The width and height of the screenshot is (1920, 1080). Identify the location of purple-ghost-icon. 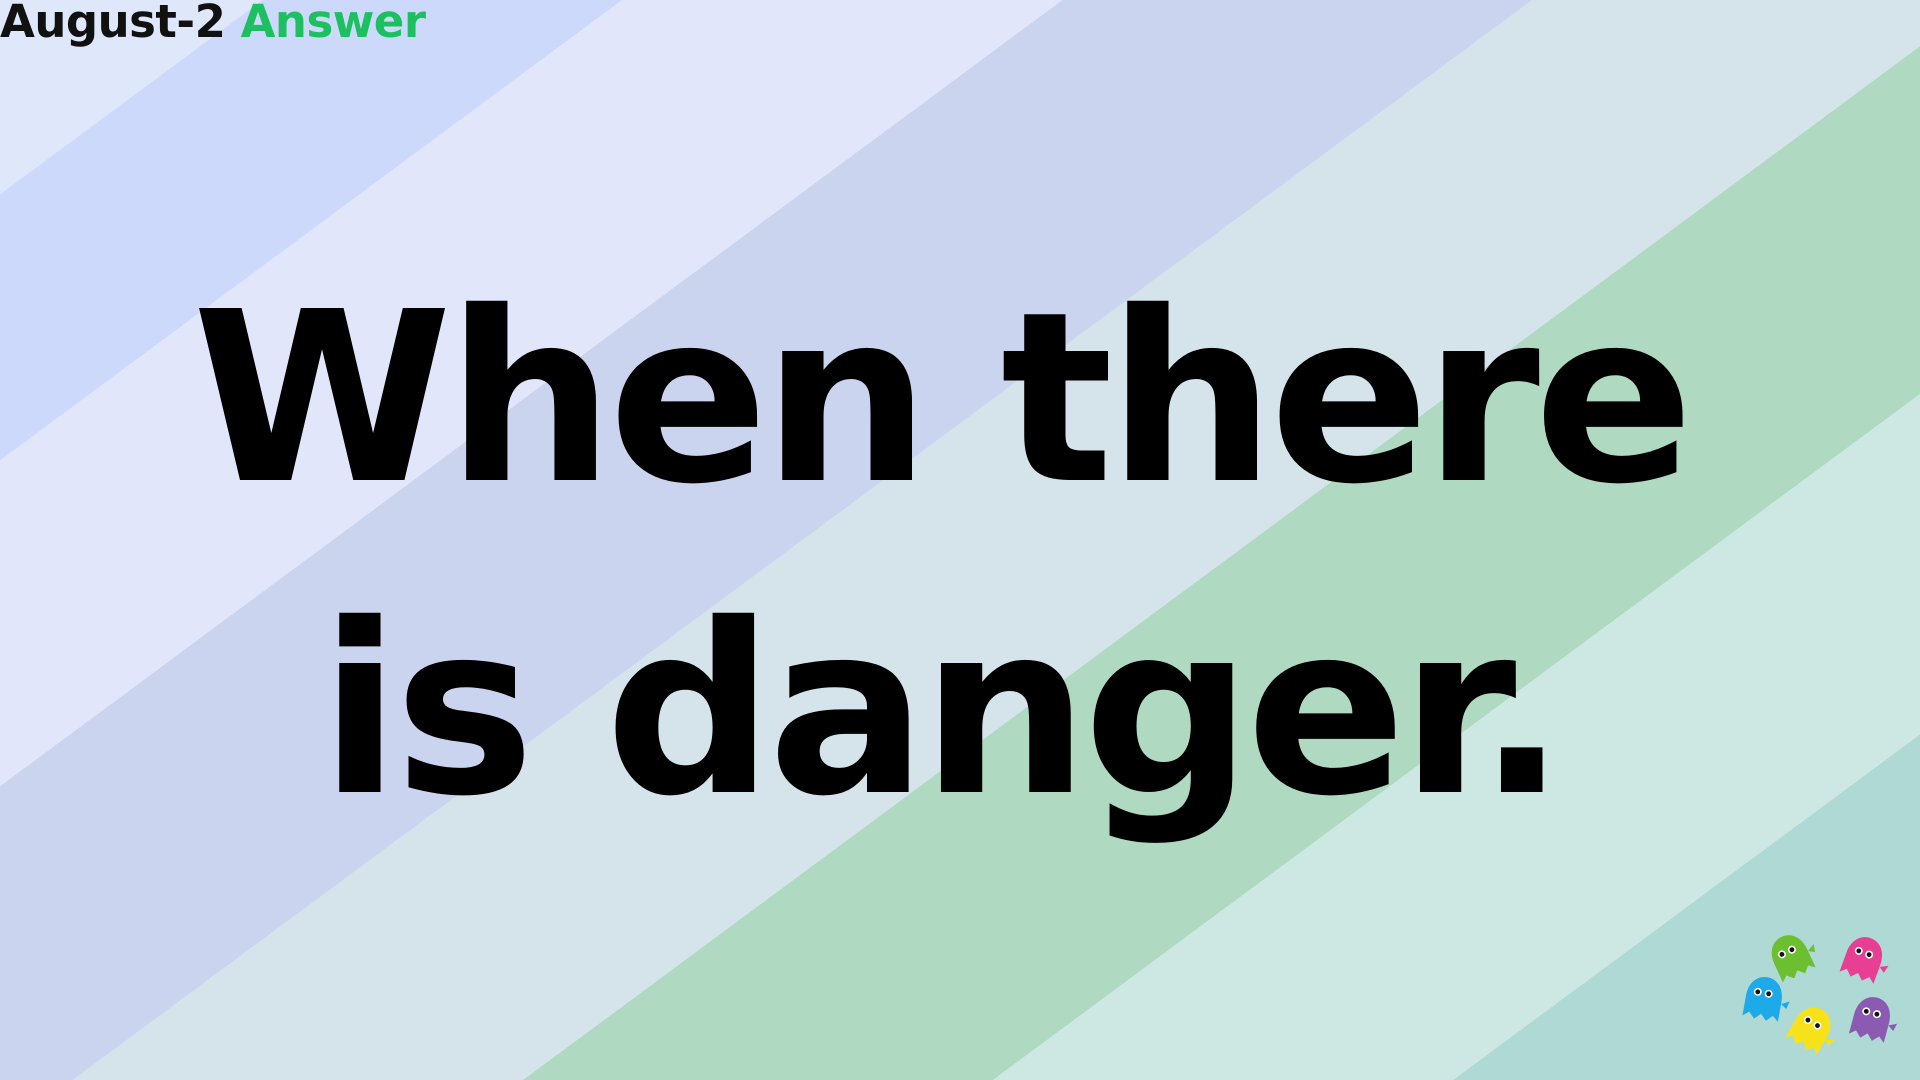
(1873, 1020).